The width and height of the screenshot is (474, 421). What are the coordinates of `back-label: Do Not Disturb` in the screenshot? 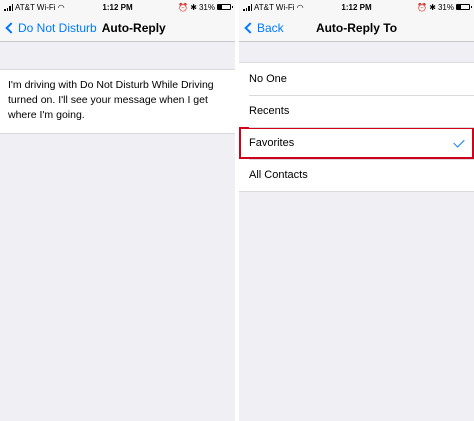 It's located at (57, 27).